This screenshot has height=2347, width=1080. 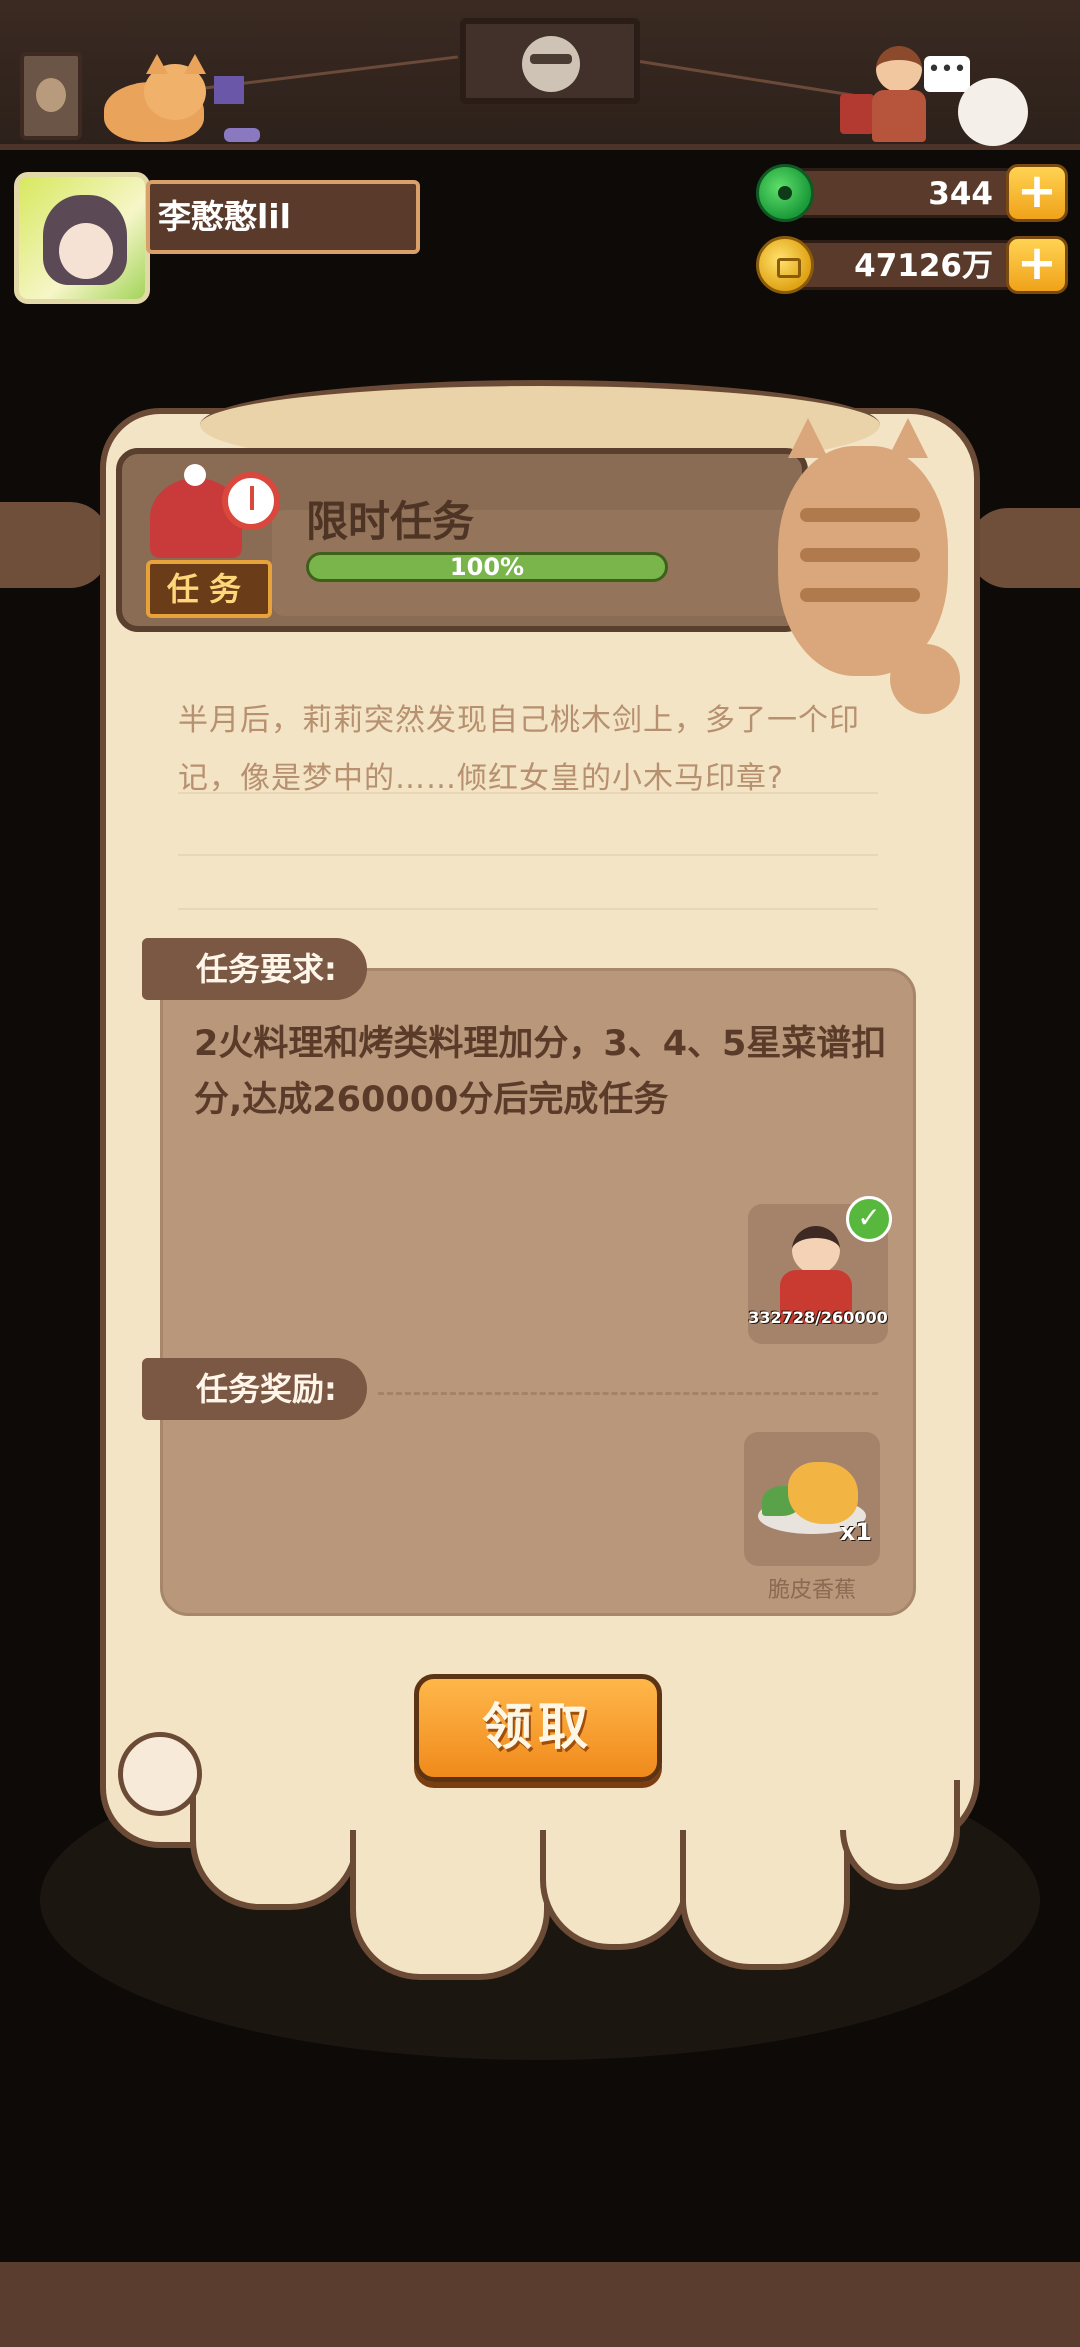 What do you see at coordinates (487, 567) in the screenshot?
I see `task-progress-label: 100%` at bounding box center [487, 567].